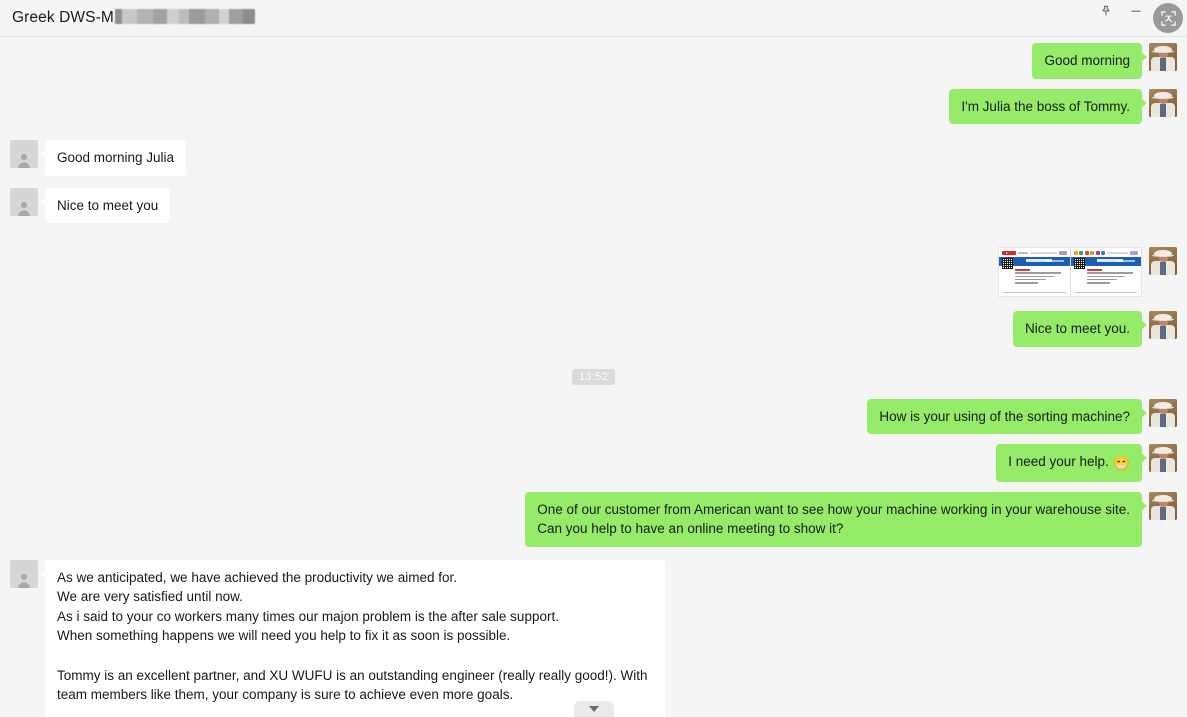 The image size is (1187, 717). What do you see at coordinates (593, 61) in the screenshot?
I see `message-row: Good morning` at bounding box center [593, 61].